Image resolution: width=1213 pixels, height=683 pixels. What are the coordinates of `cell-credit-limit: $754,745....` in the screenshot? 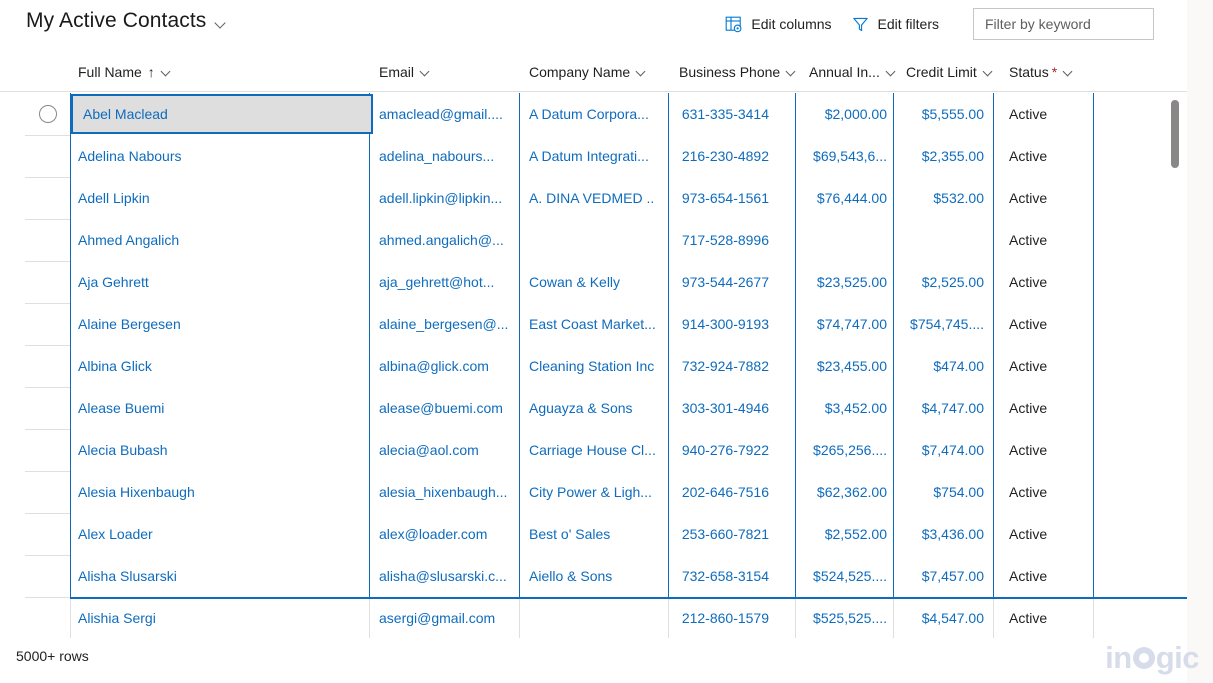 It's located at (945, 324).